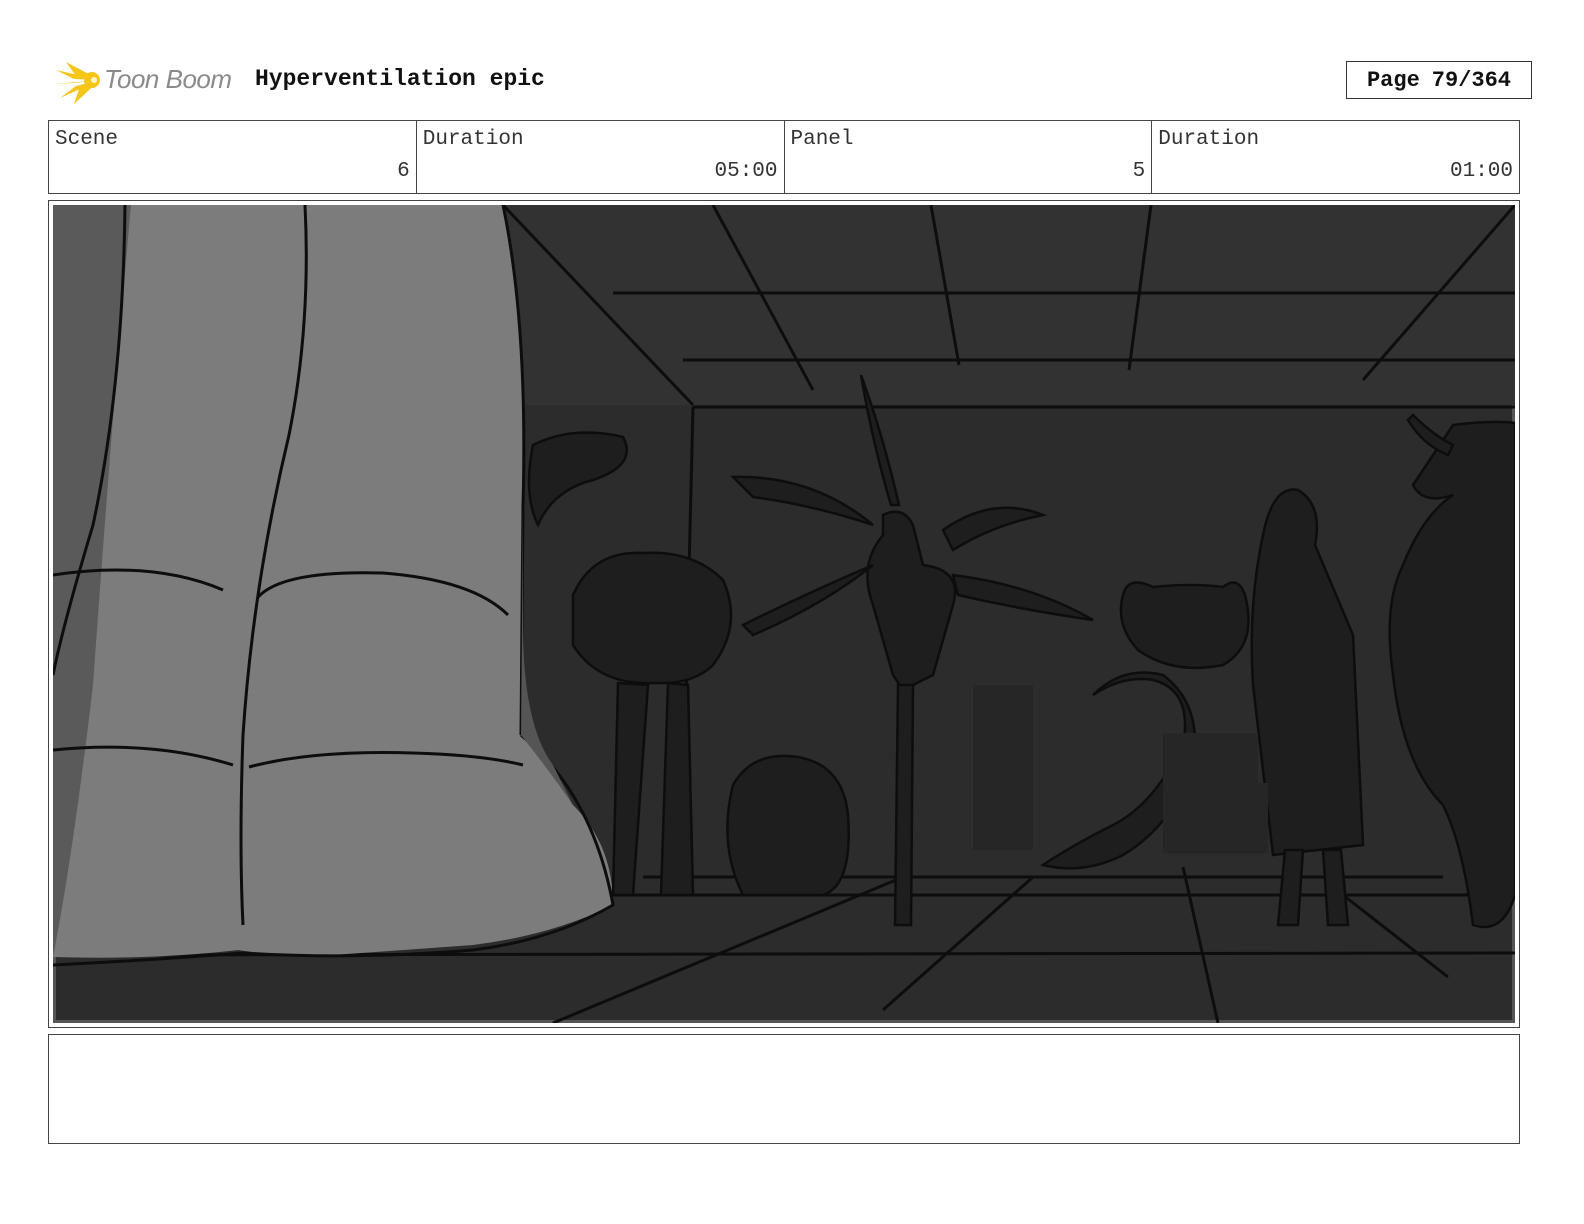 The width and height of the screenshot is (1584, 1224). I want to click on project-title: Hyperventilation epic, so click(400, 79).